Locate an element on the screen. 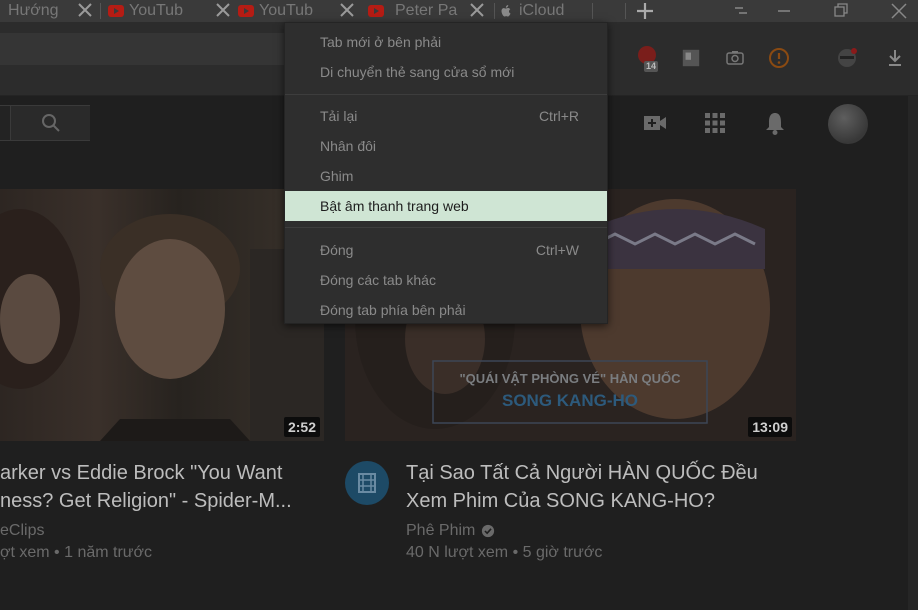 The height and width of the screenshot is (610, 918). thumbnail-caption-title: SONG KANG-HO is located at coordinates (570, 400).